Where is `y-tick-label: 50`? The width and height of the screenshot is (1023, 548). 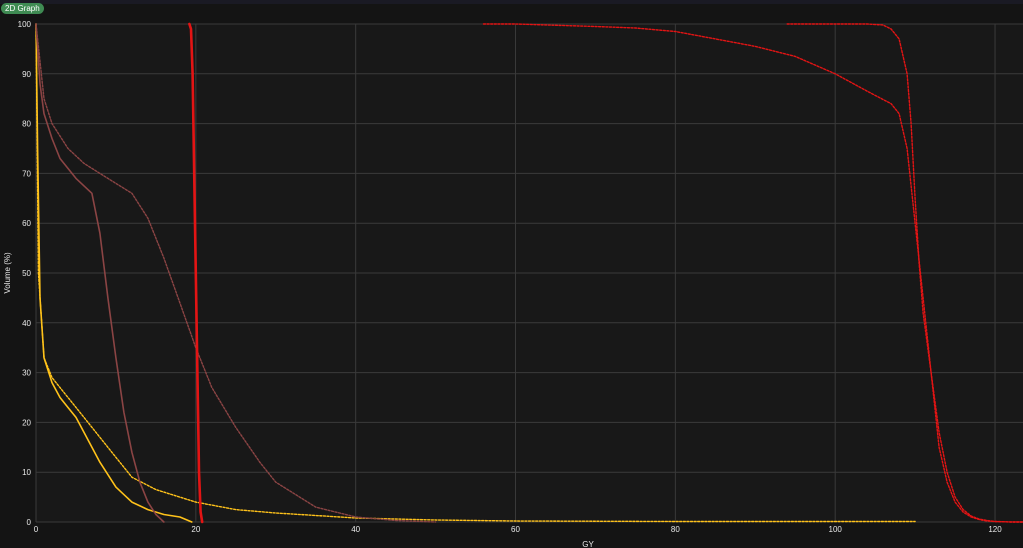 y-tick-label: 50 is located at coordinates (26, 273).